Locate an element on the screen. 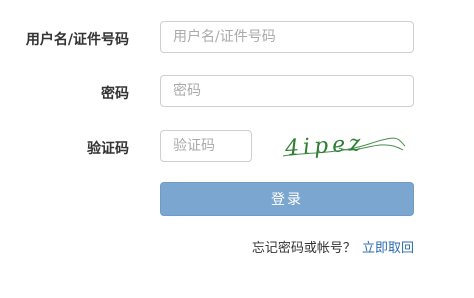  password-input is located at coordinates (287, 91).